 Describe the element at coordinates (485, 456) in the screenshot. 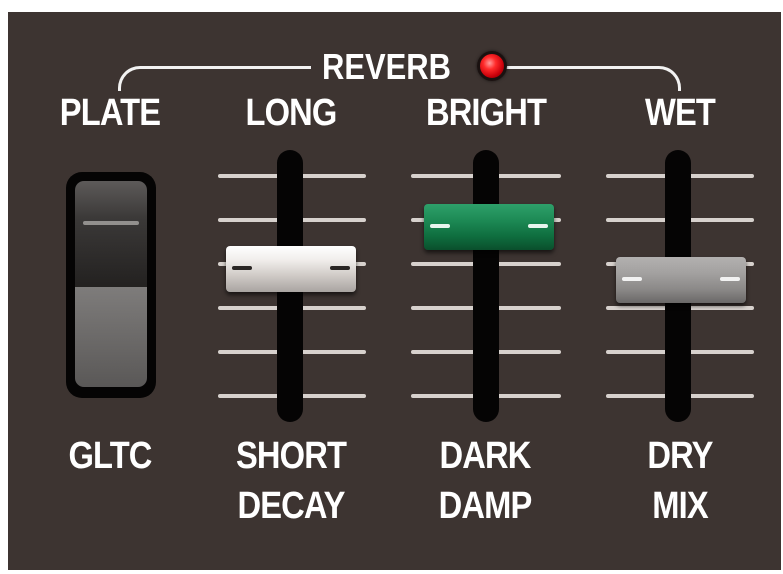

I see `fader-damp-bottom-label-1: DARK` at that location.